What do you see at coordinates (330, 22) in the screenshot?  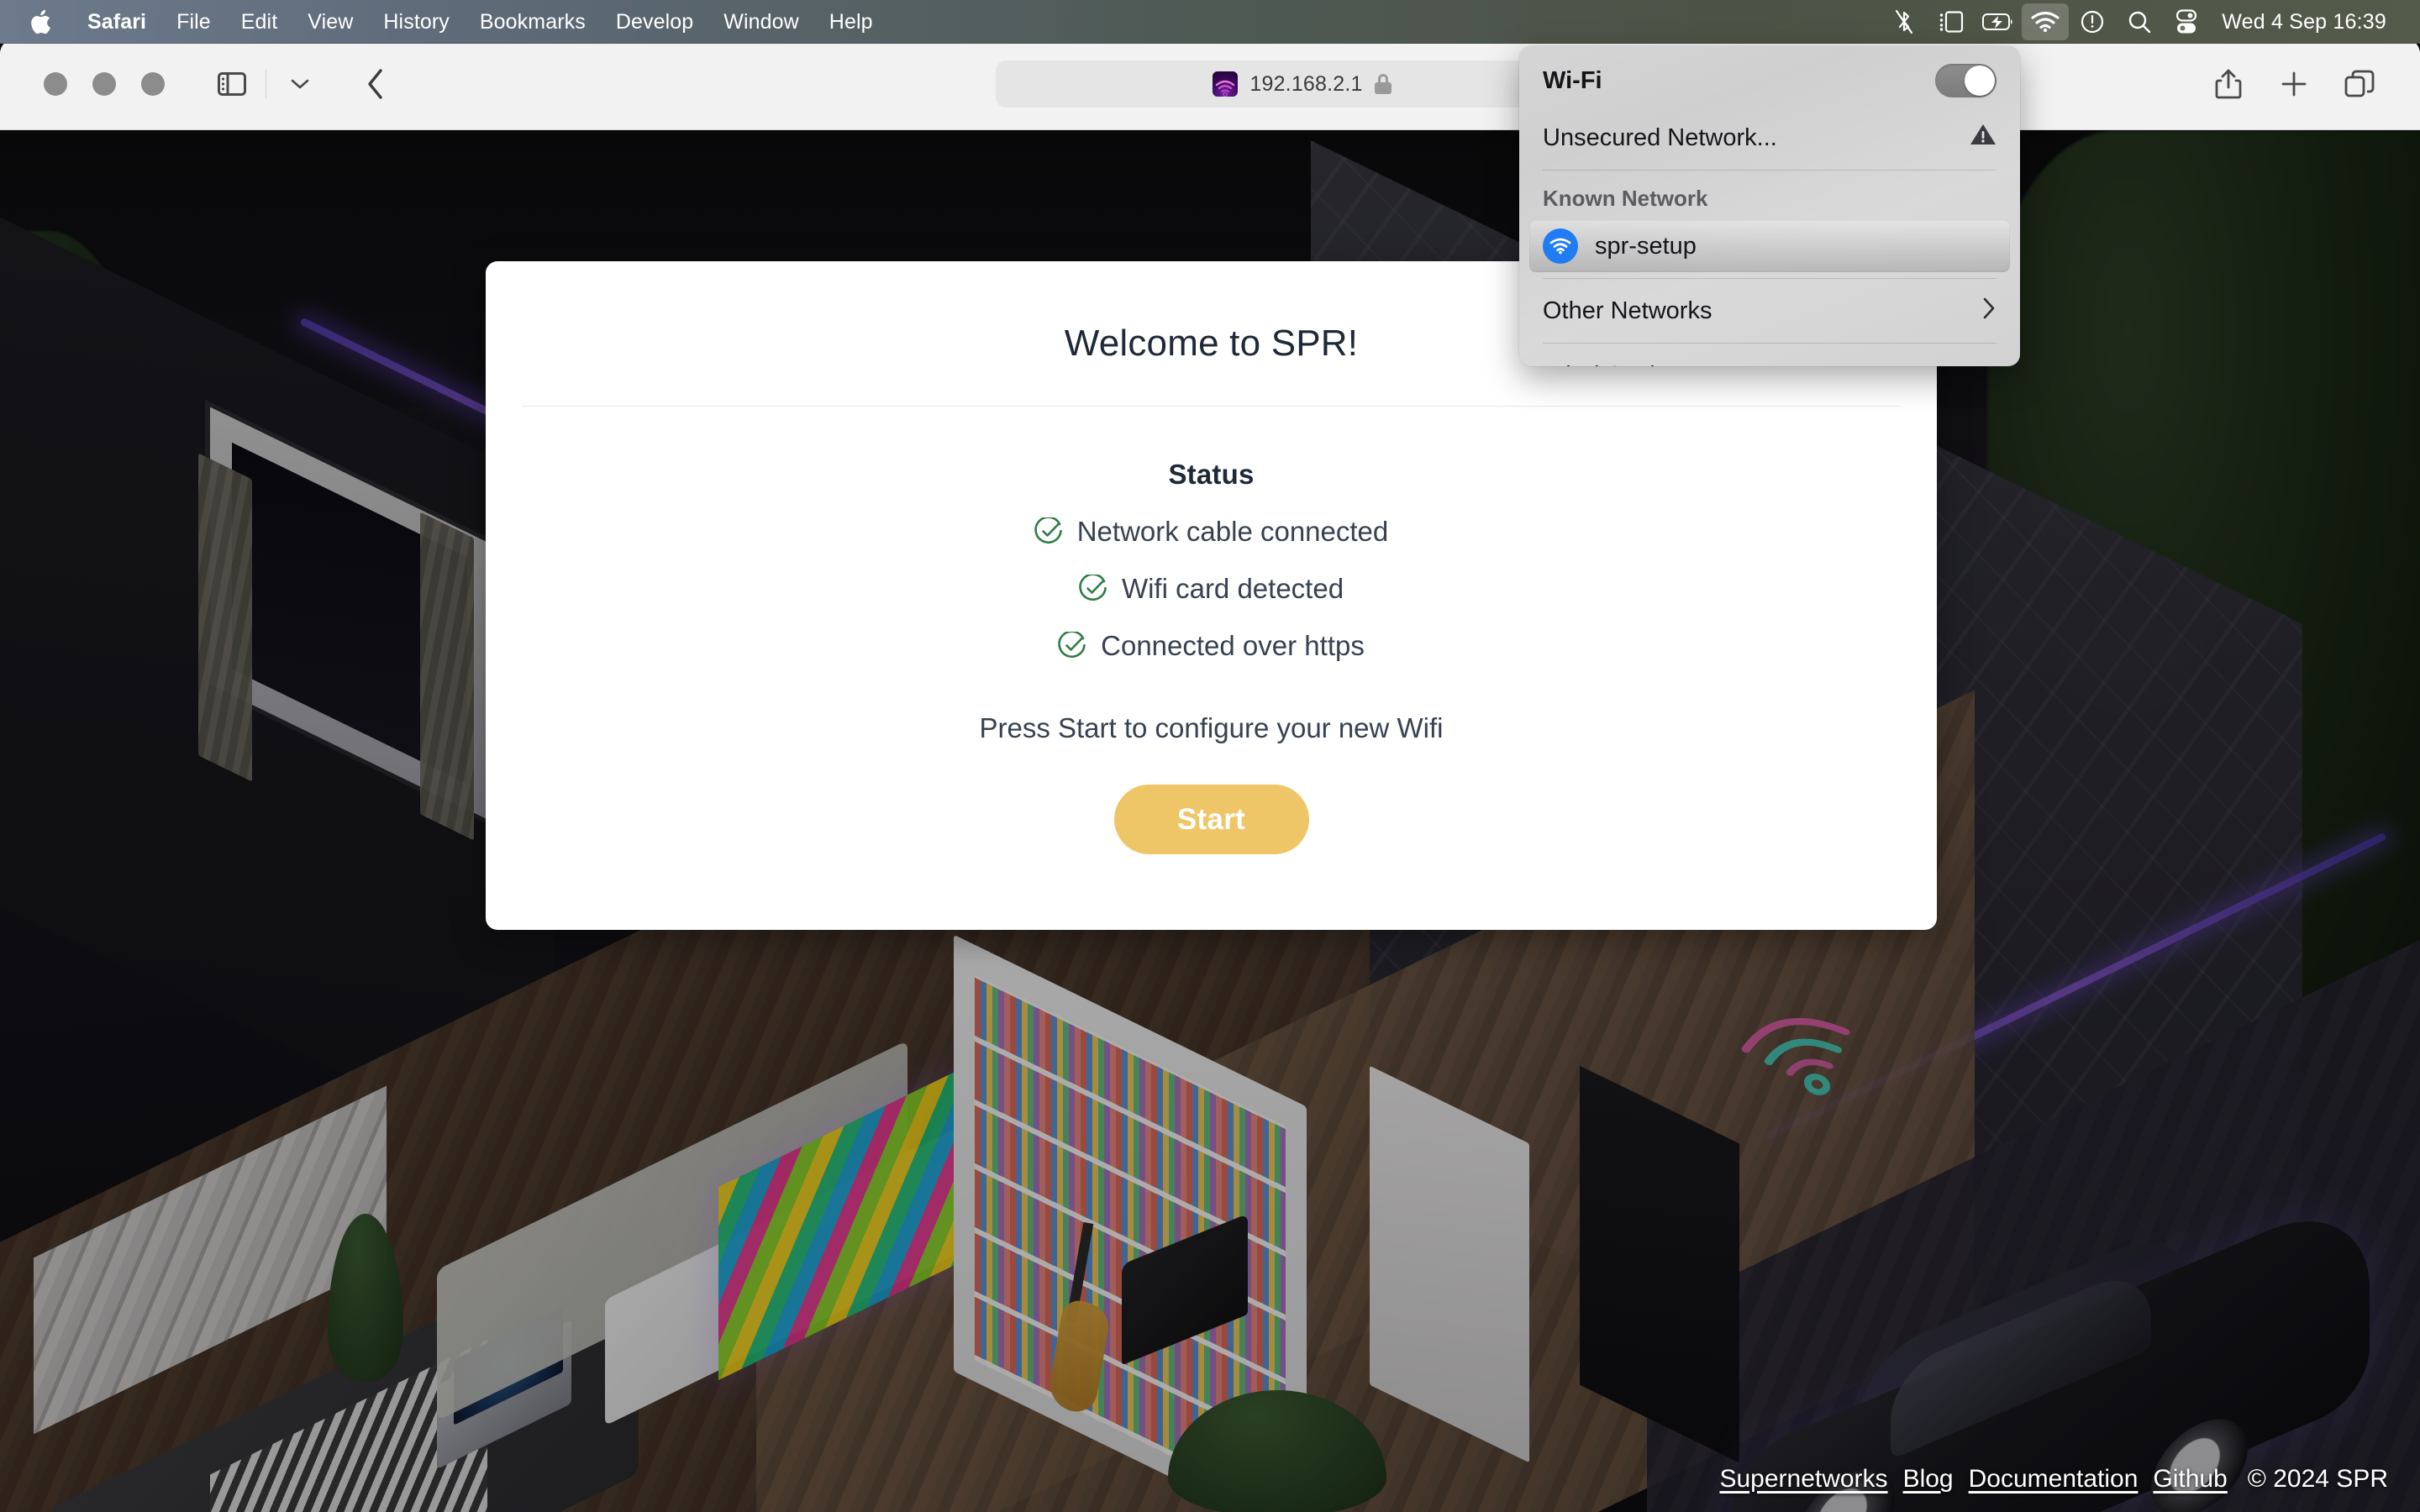 I see `menu-item-view: View` at bounding box center [330, 22].